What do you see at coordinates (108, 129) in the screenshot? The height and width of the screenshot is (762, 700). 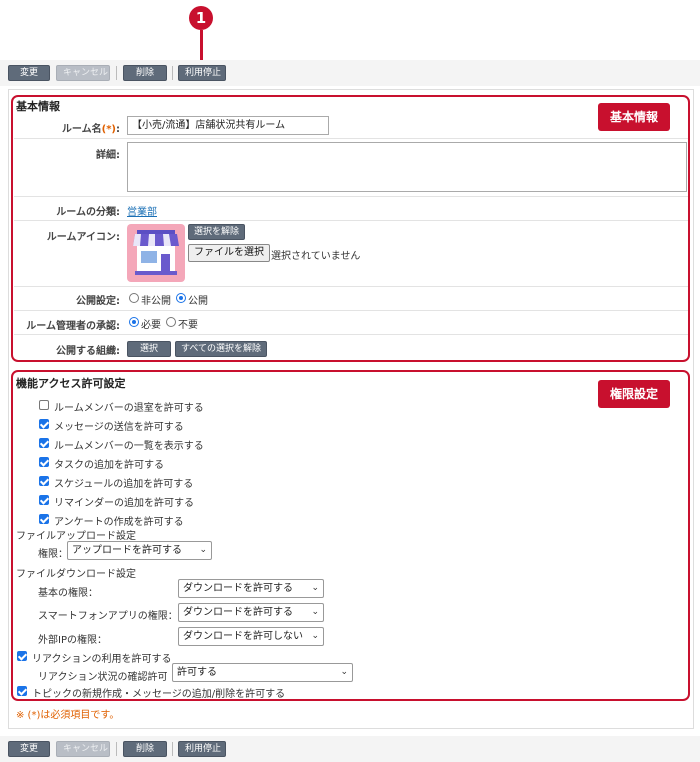 I see `required-mark: (*)` at bounding box center [108, 129].